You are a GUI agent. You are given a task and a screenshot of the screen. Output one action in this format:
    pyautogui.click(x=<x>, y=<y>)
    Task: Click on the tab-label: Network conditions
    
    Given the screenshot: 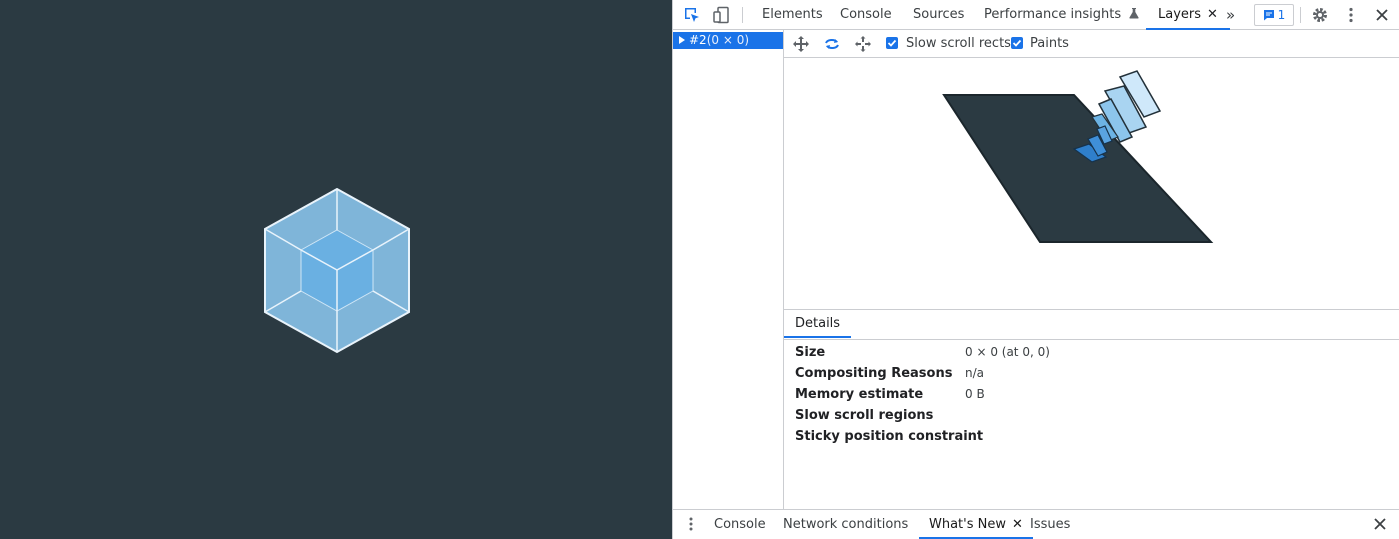 What is the action you would take?
    pyautogui.click(x=846, y=524)
    